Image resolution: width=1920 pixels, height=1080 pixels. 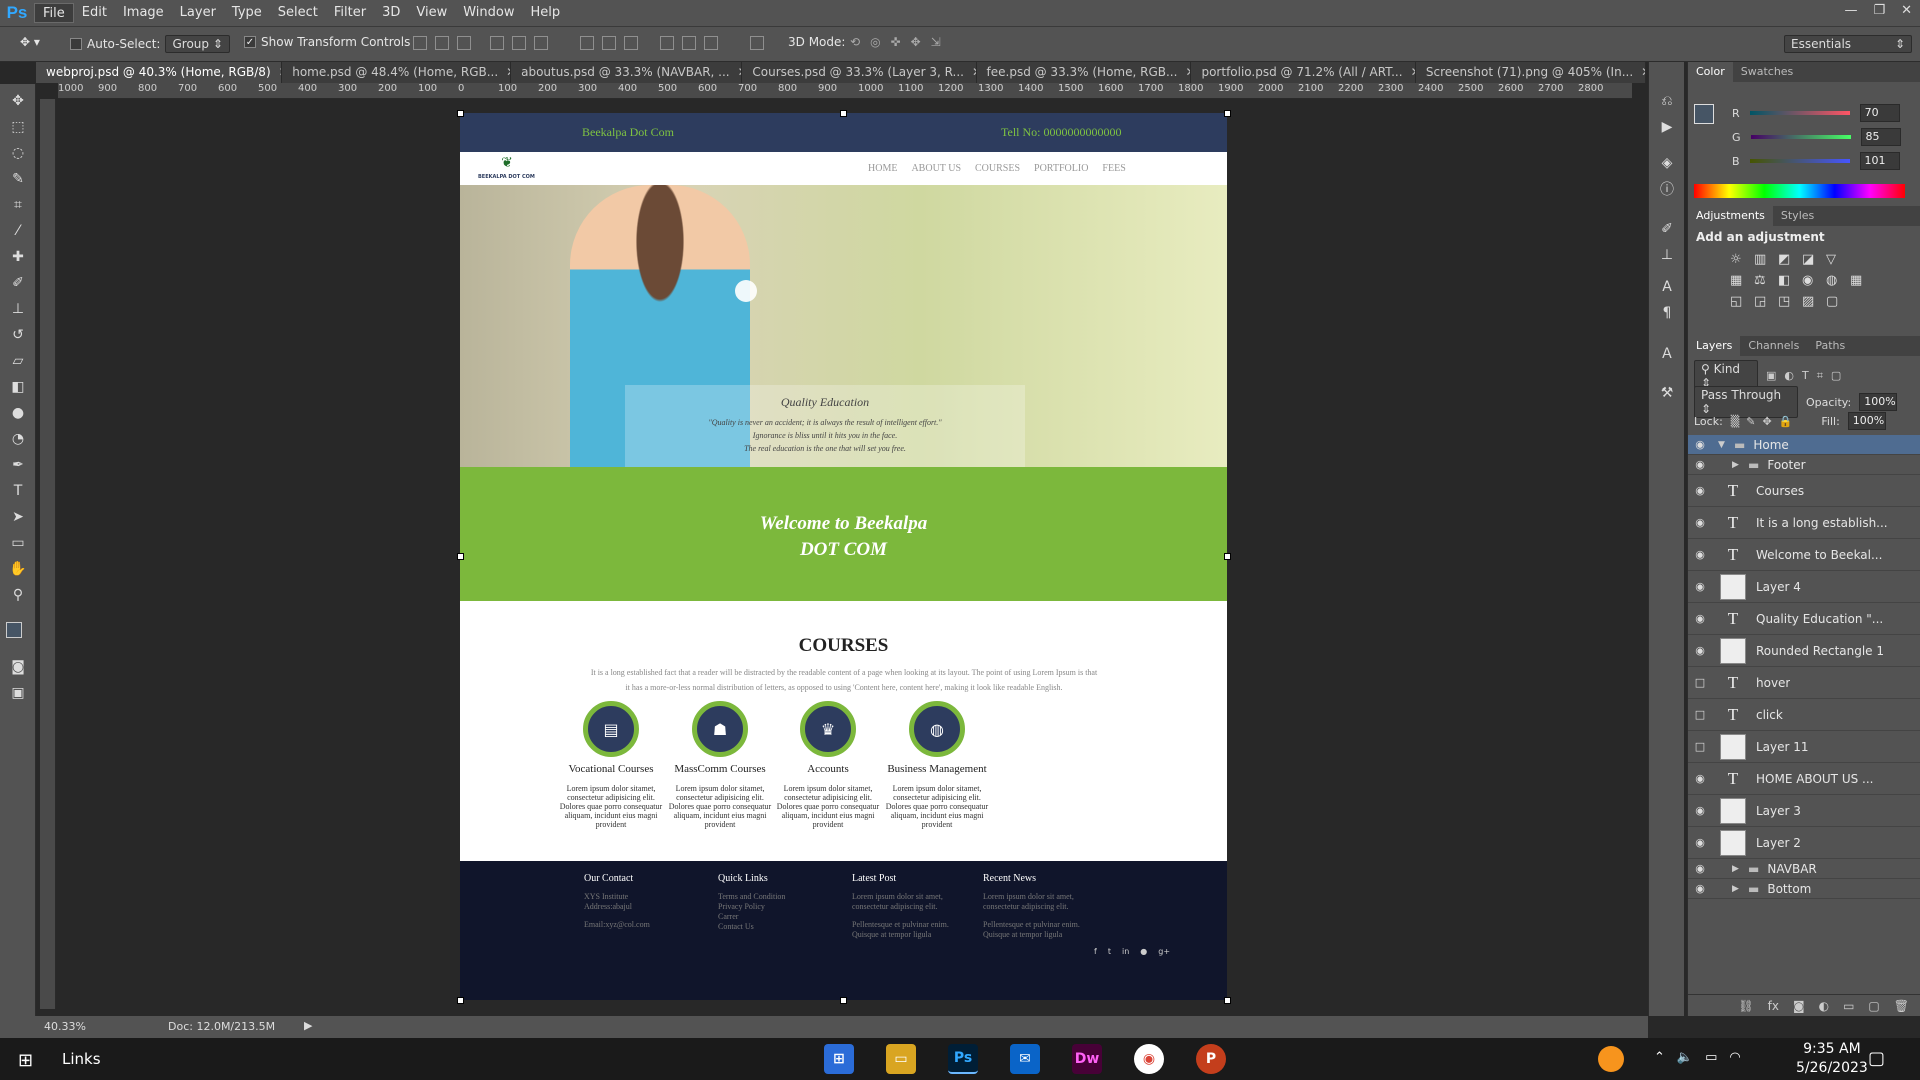 I want to click on nav-link: COURSES, so click(x=997, y=168).